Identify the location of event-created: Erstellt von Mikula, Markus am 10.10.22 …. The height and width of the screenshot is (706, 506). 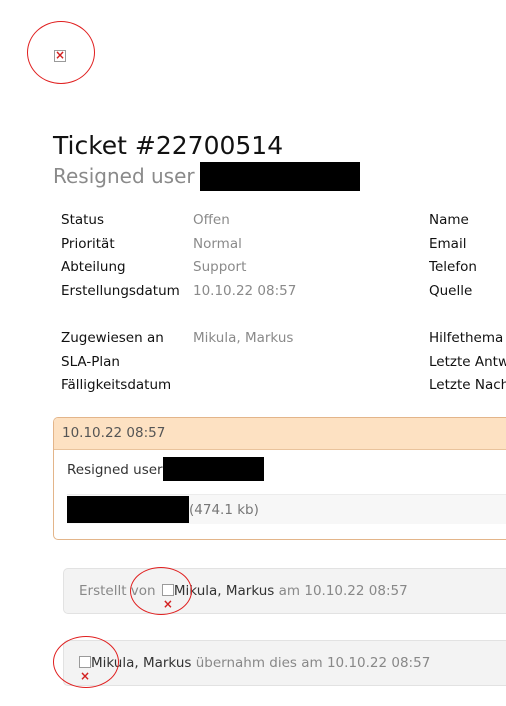
(284, 597).